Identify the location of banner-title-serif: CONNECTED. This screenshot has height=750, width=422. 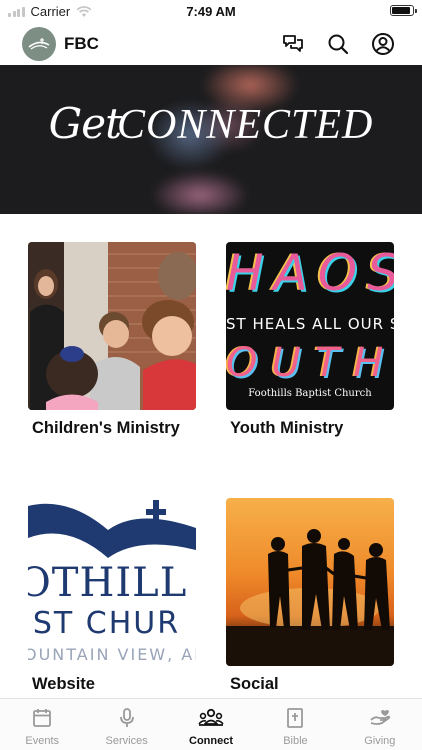
(245, 125).